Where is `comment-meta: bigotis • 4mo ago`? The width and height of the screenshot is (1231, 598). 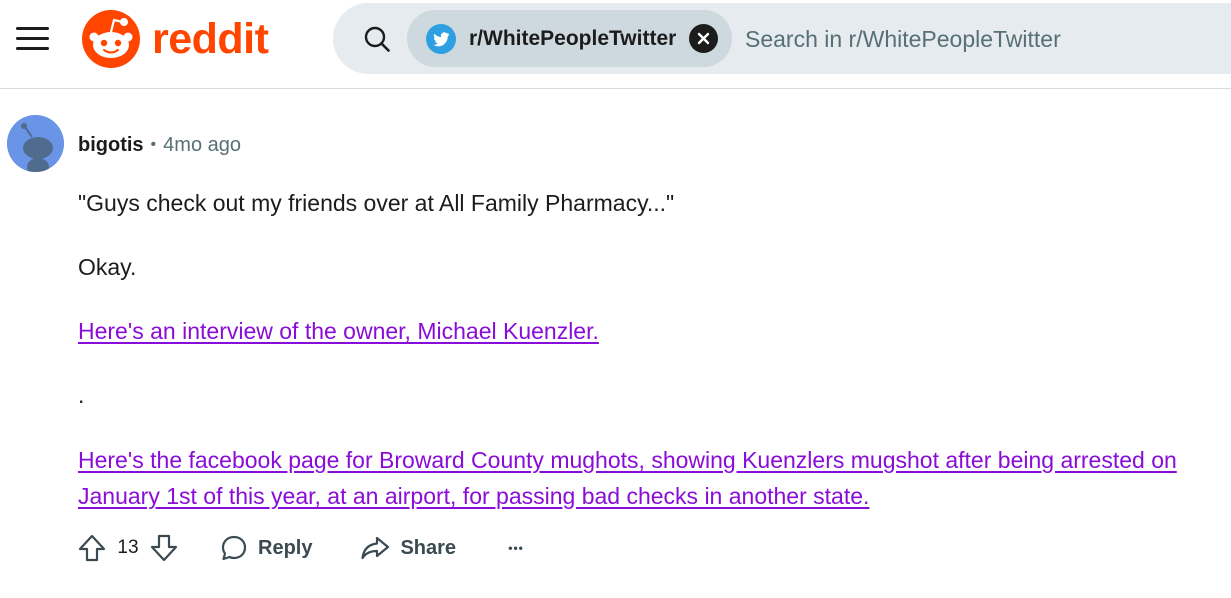
comment-meta: bigotis • 4mo ago is located at coordinates (159, 145).